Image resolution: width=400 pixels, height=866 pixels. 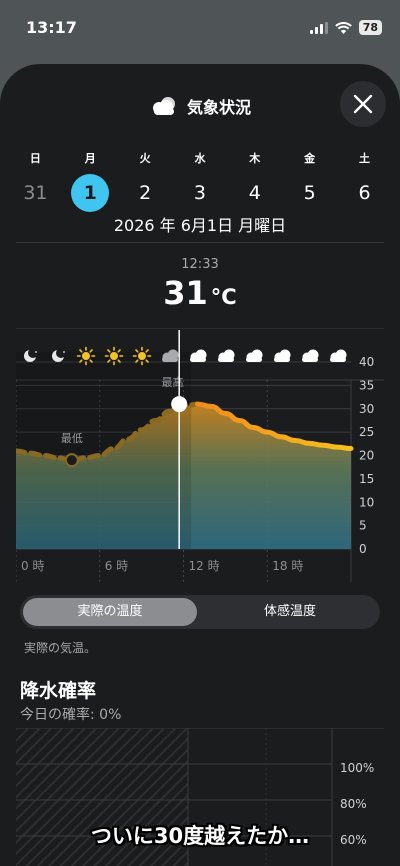 I want to click on day-item: 水3, so click(x=200, y=181).